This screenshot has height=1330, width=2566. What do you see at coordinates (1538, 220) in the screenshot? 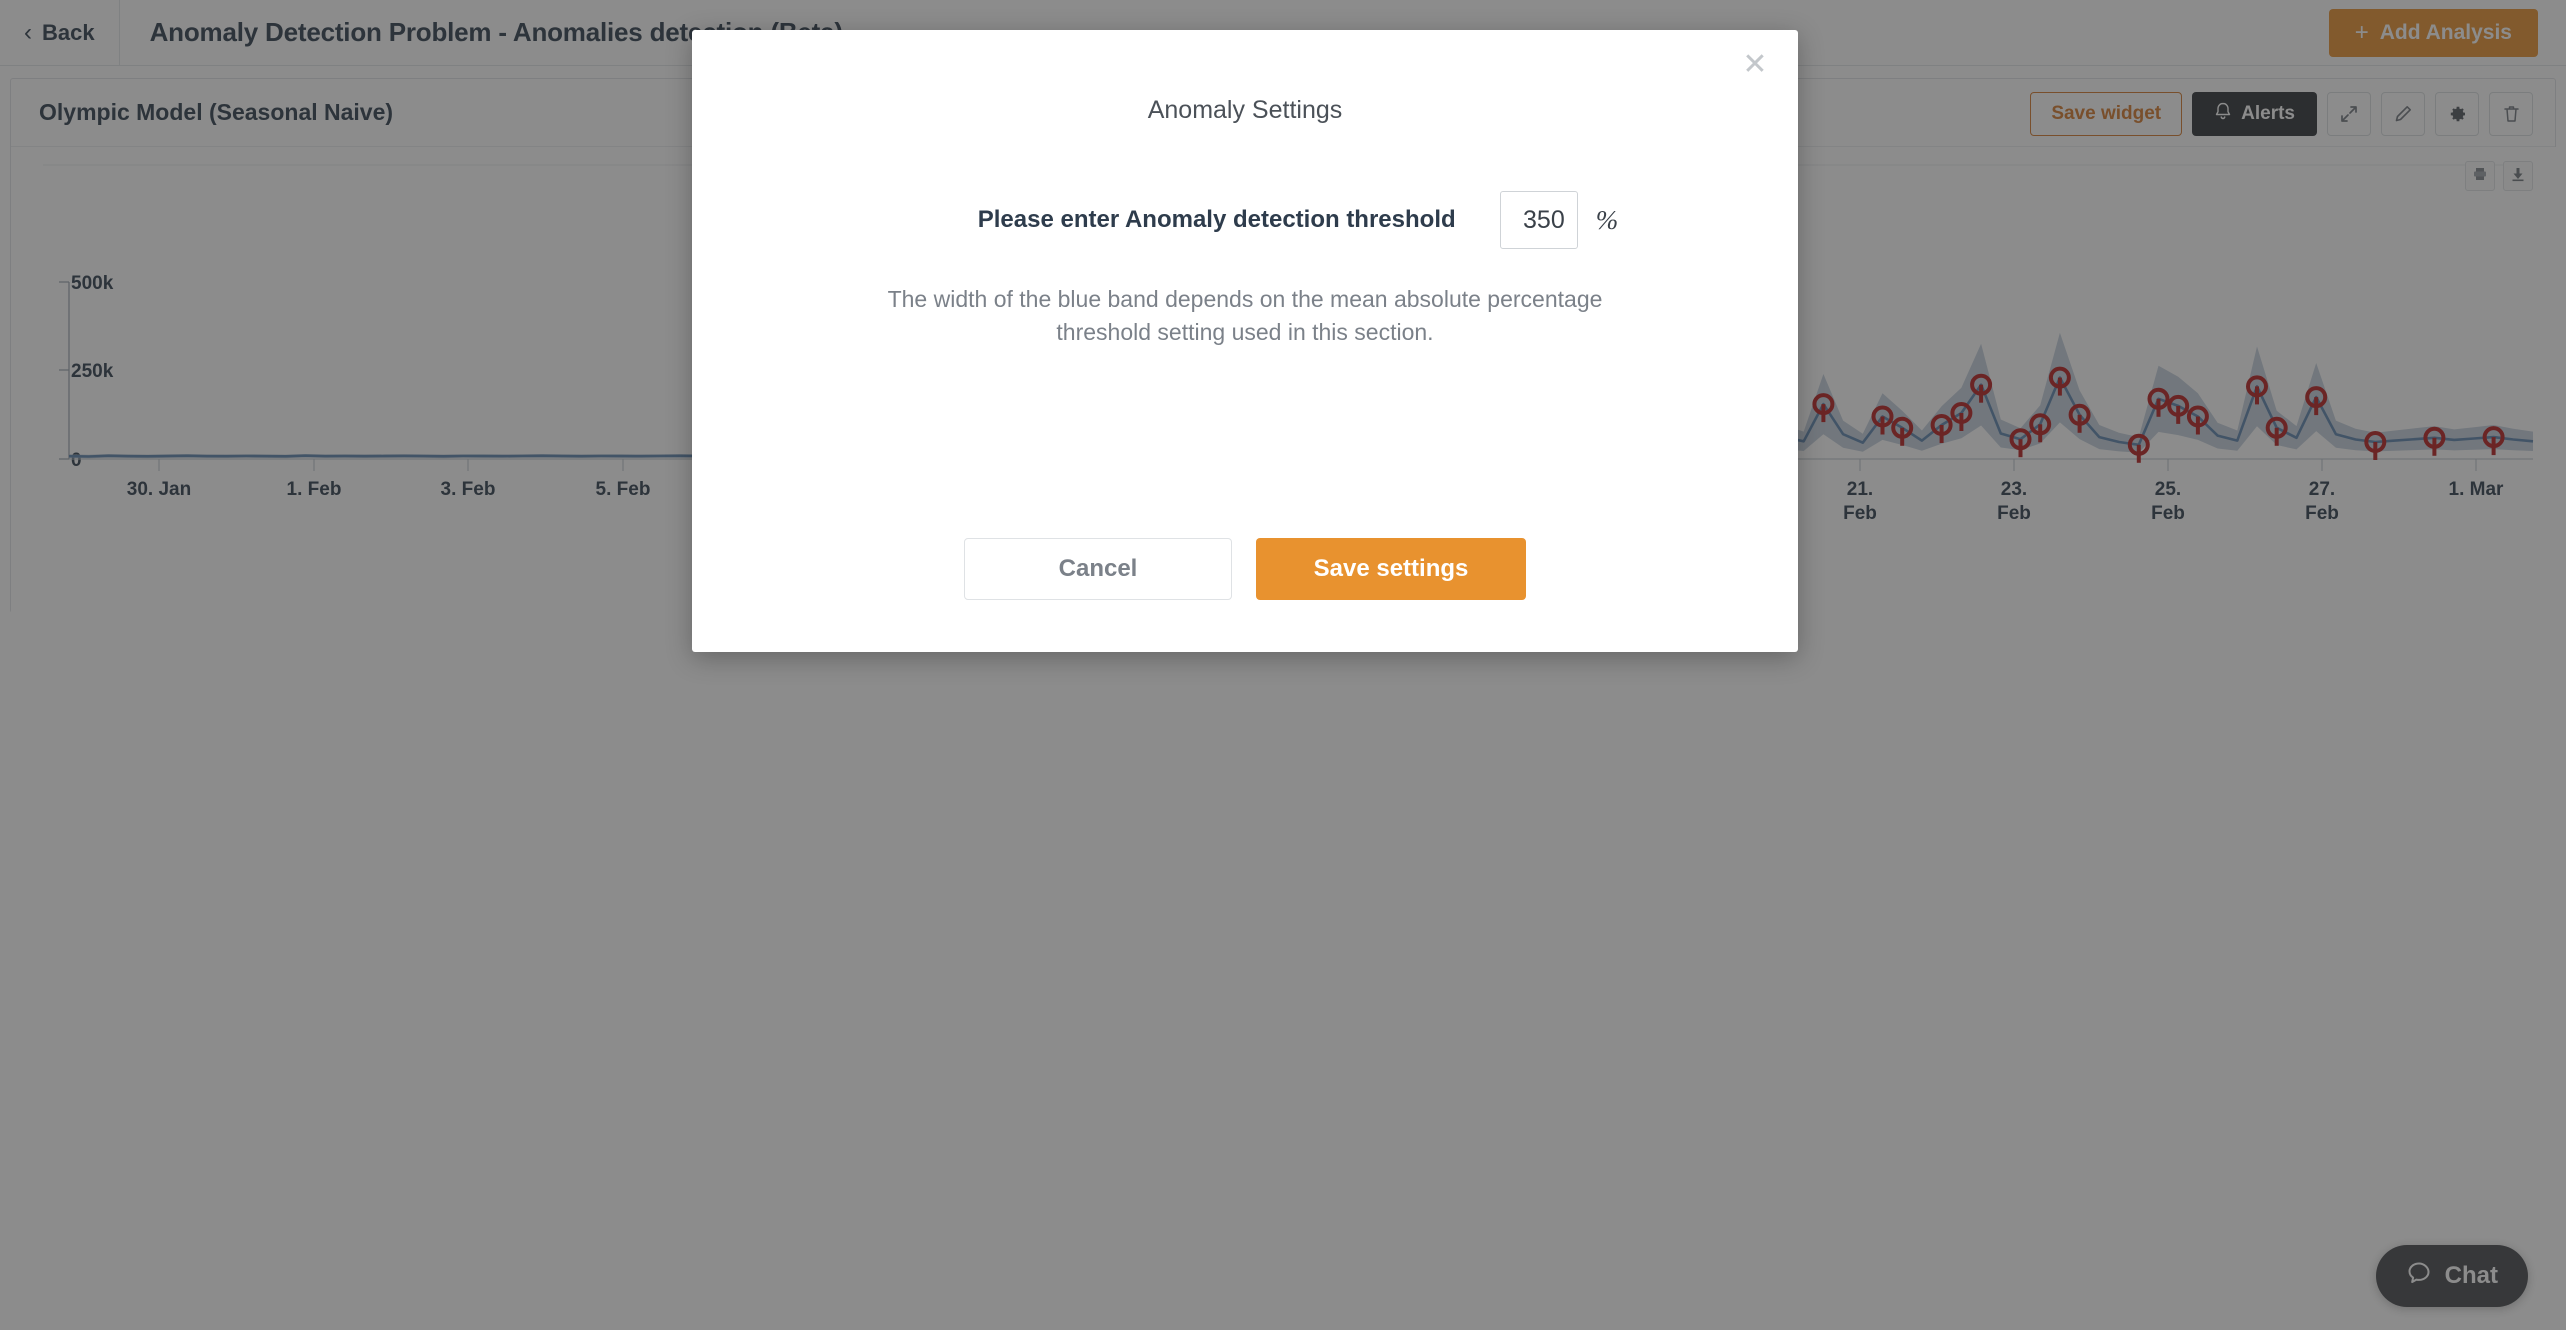
I see `threshold-input` at bounding box center [1538, 220].